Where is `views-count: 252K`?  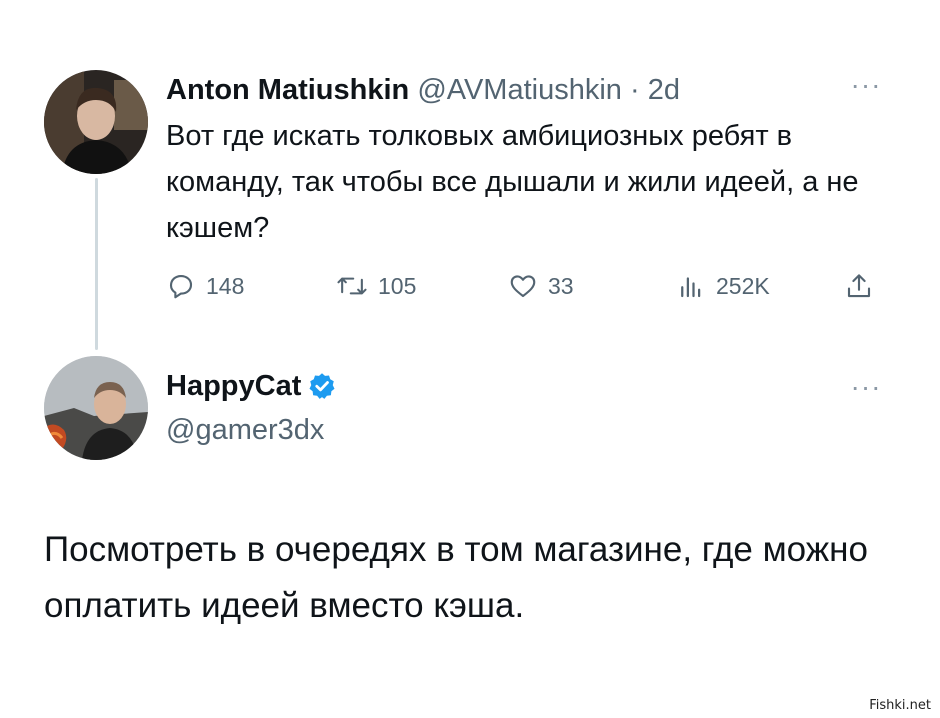
views-count: 252K is located at coordinates (743, 285).